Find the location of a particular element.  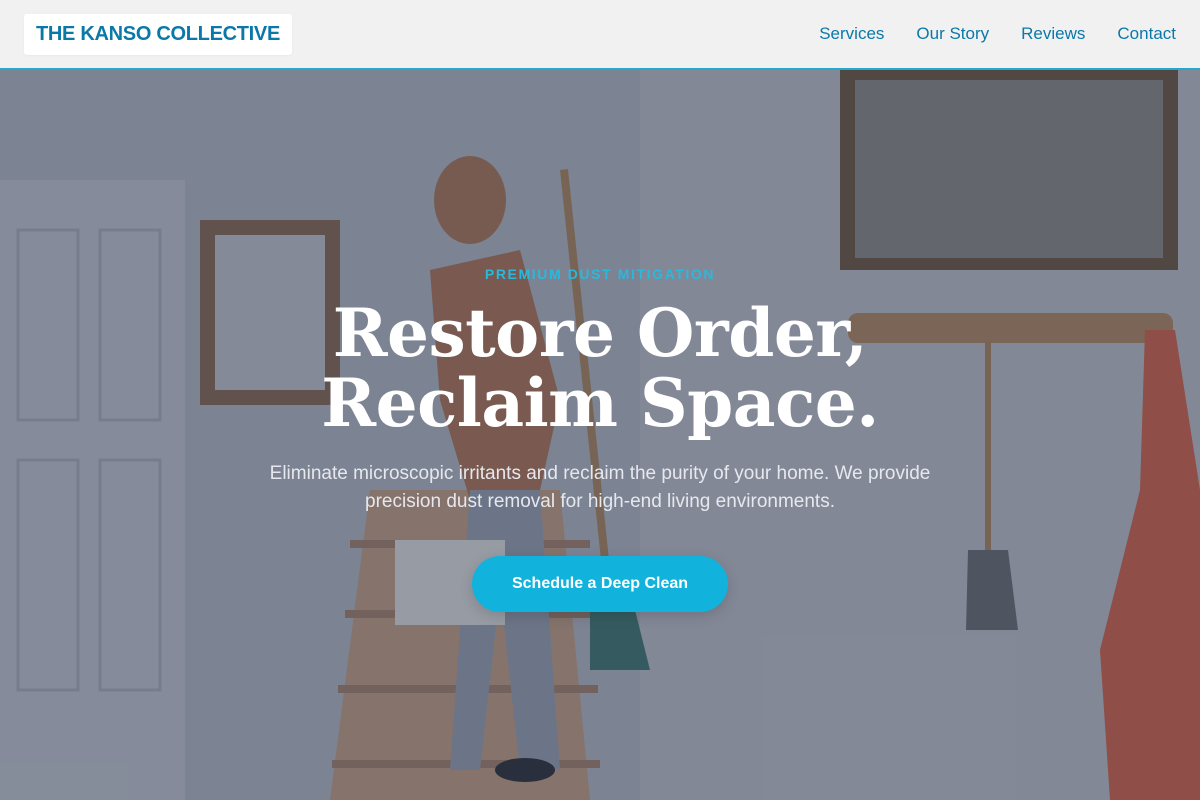

nav-link-services: Services is located at coordinates (851, 34).